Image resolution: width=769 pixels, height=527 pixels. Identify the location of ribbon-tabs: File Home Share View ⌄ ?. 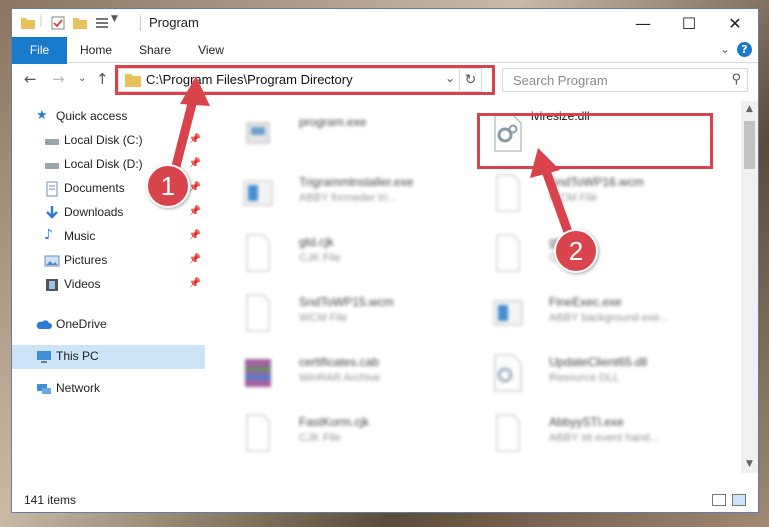
(385, 65).